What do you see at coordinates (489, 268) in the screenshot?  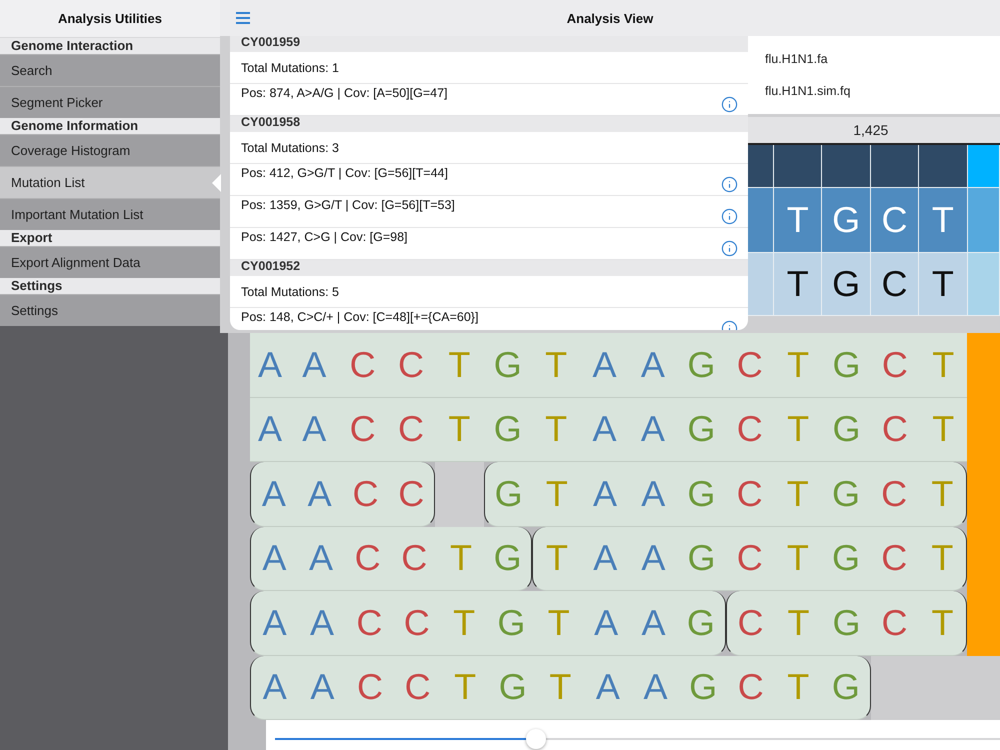 I see `group-header: CY001952` at bounding box center [489, 268].